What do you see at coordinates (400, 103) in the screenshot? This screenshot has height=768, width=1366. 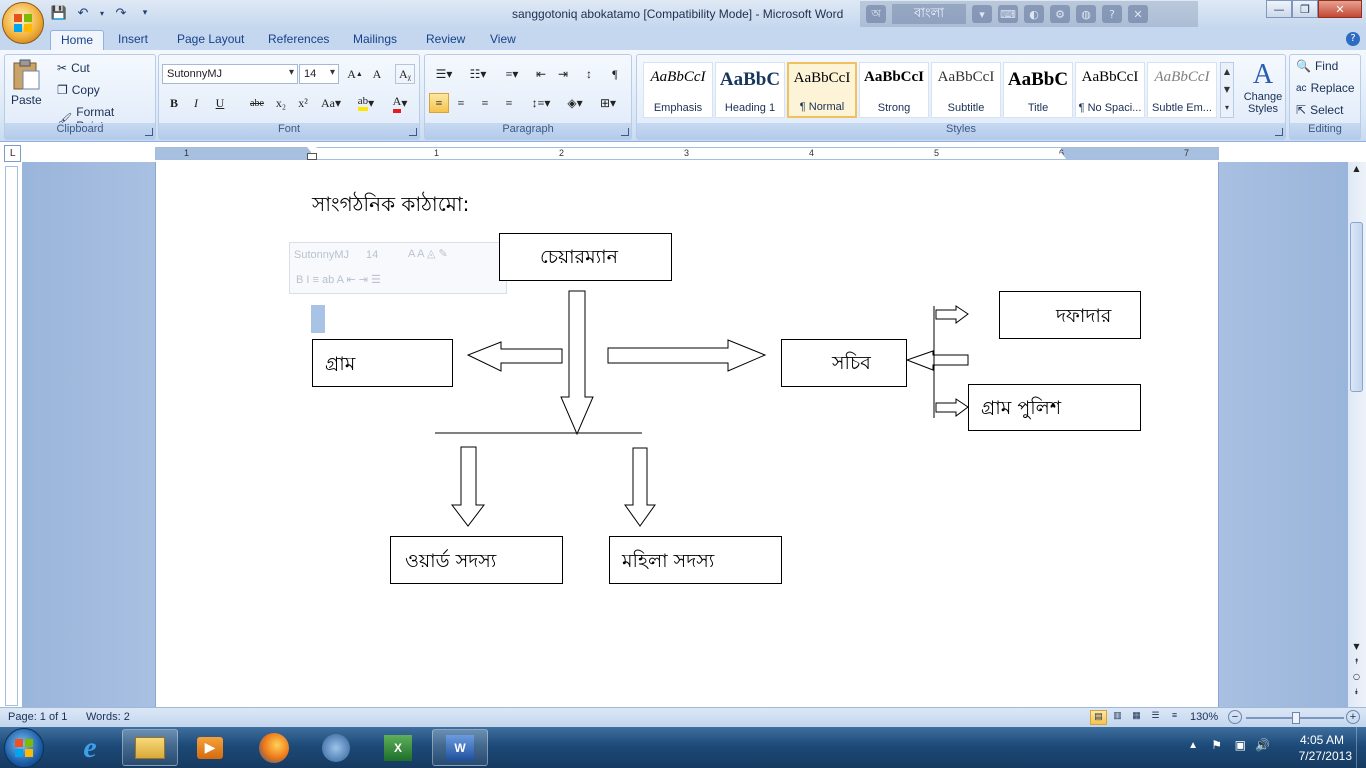 I see `font-color-icon: A ▾` at bounding box center [400, 103].